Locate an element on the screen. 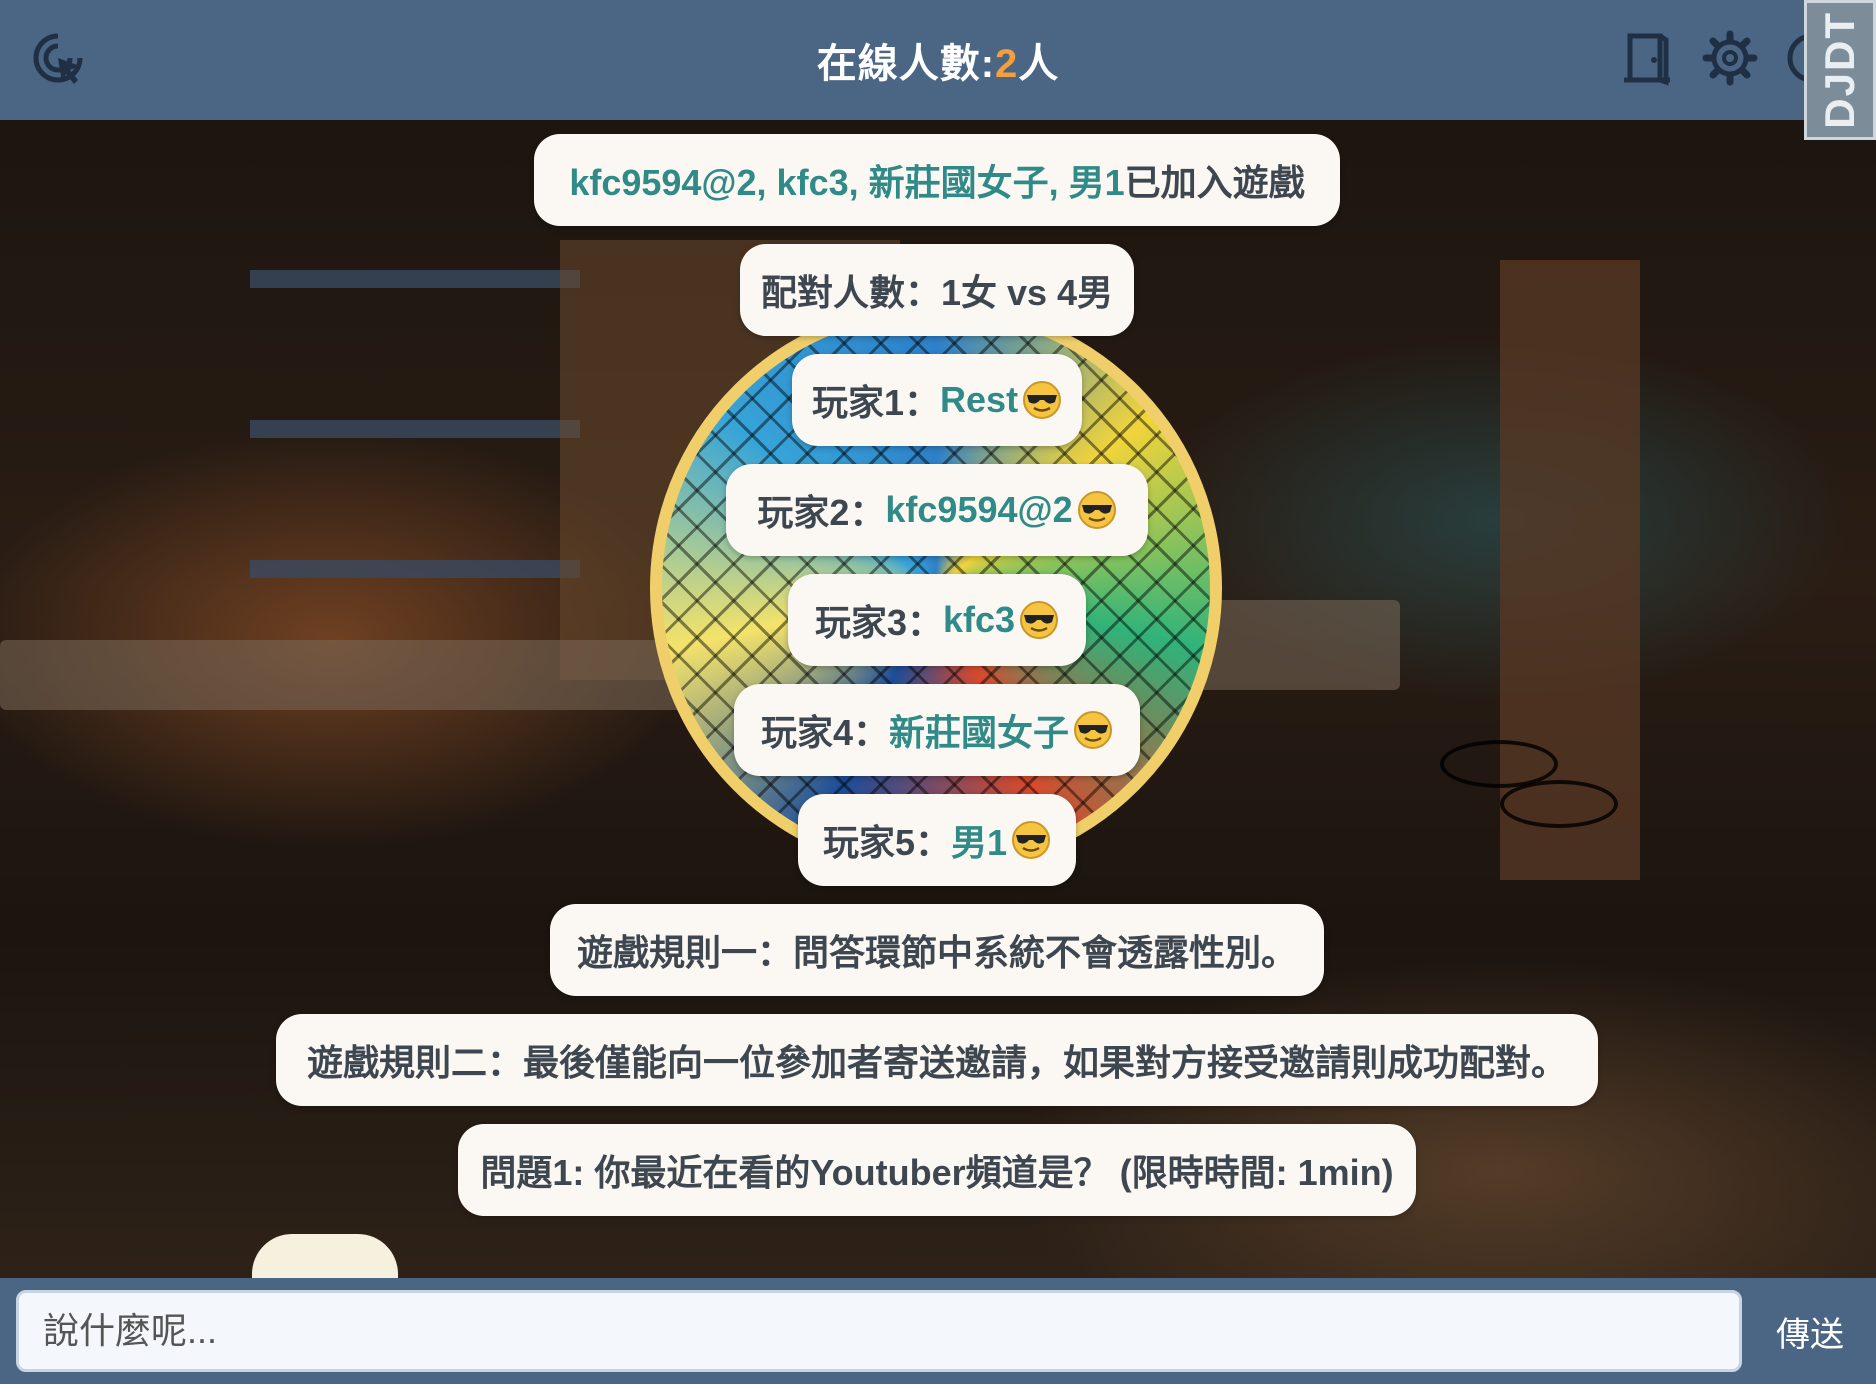 Image resolution: width=1876 pixels, height=1384 pixels. player-message: 玩家5： 男1 is located at coordinates (937, 840).